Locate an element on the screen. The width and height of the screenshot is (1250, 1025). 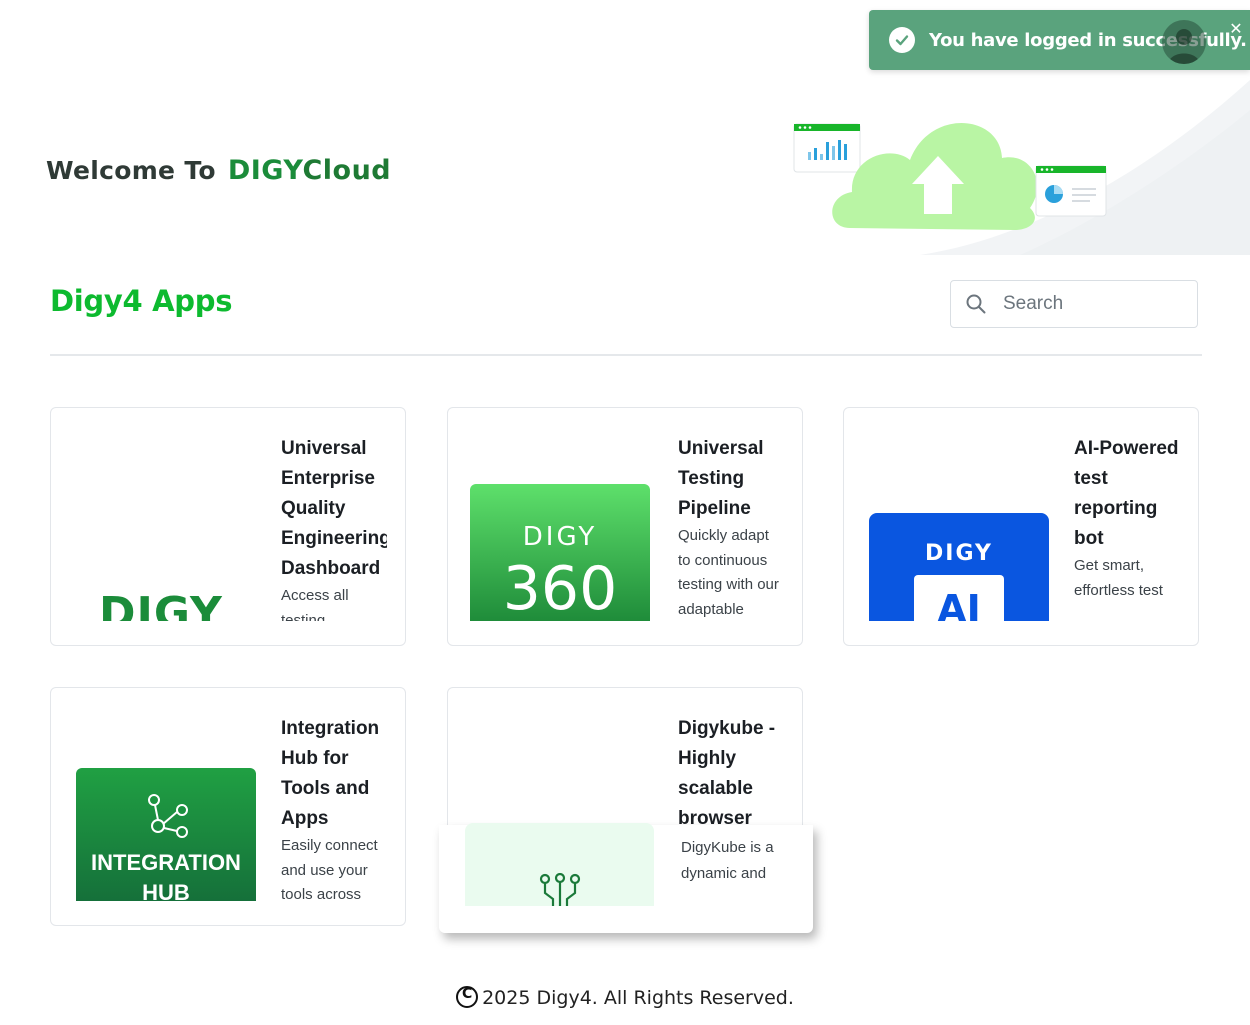
footer-text: 2025 Digy4. All Rights Reserved. is located at coordinates (638, 998).